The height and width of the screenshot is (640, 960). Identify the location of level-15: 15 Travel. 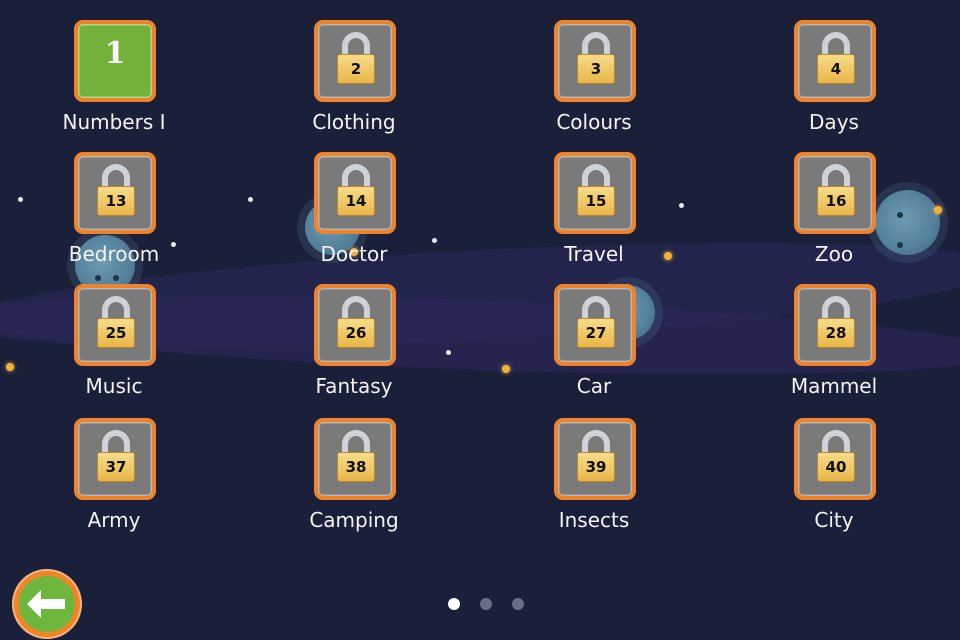
(594, 217).